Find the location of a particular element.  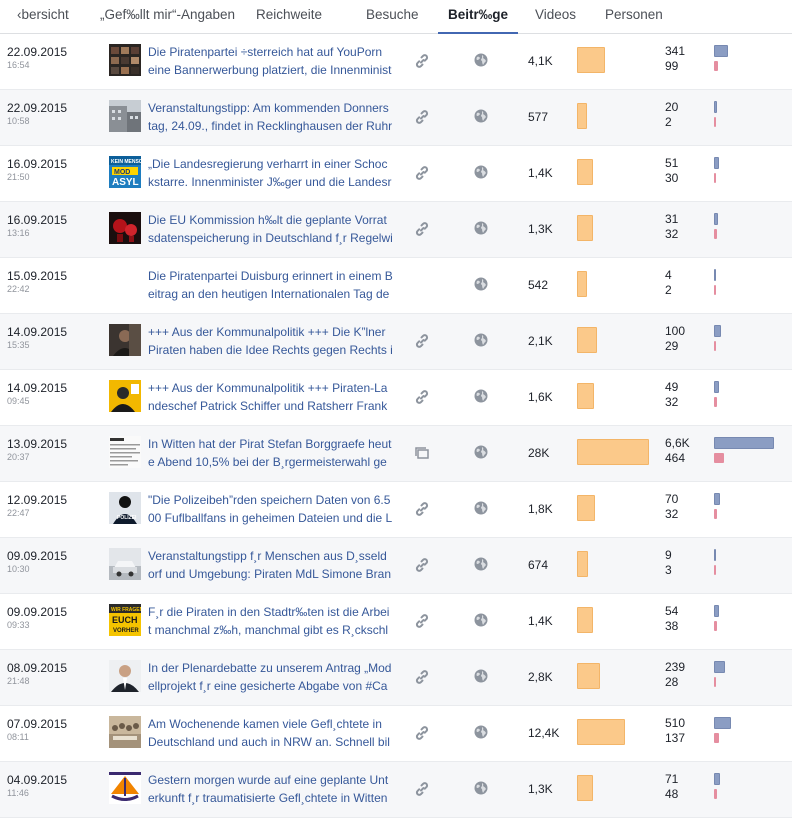

tab-5: Videos is located at coordinates (555, 17).